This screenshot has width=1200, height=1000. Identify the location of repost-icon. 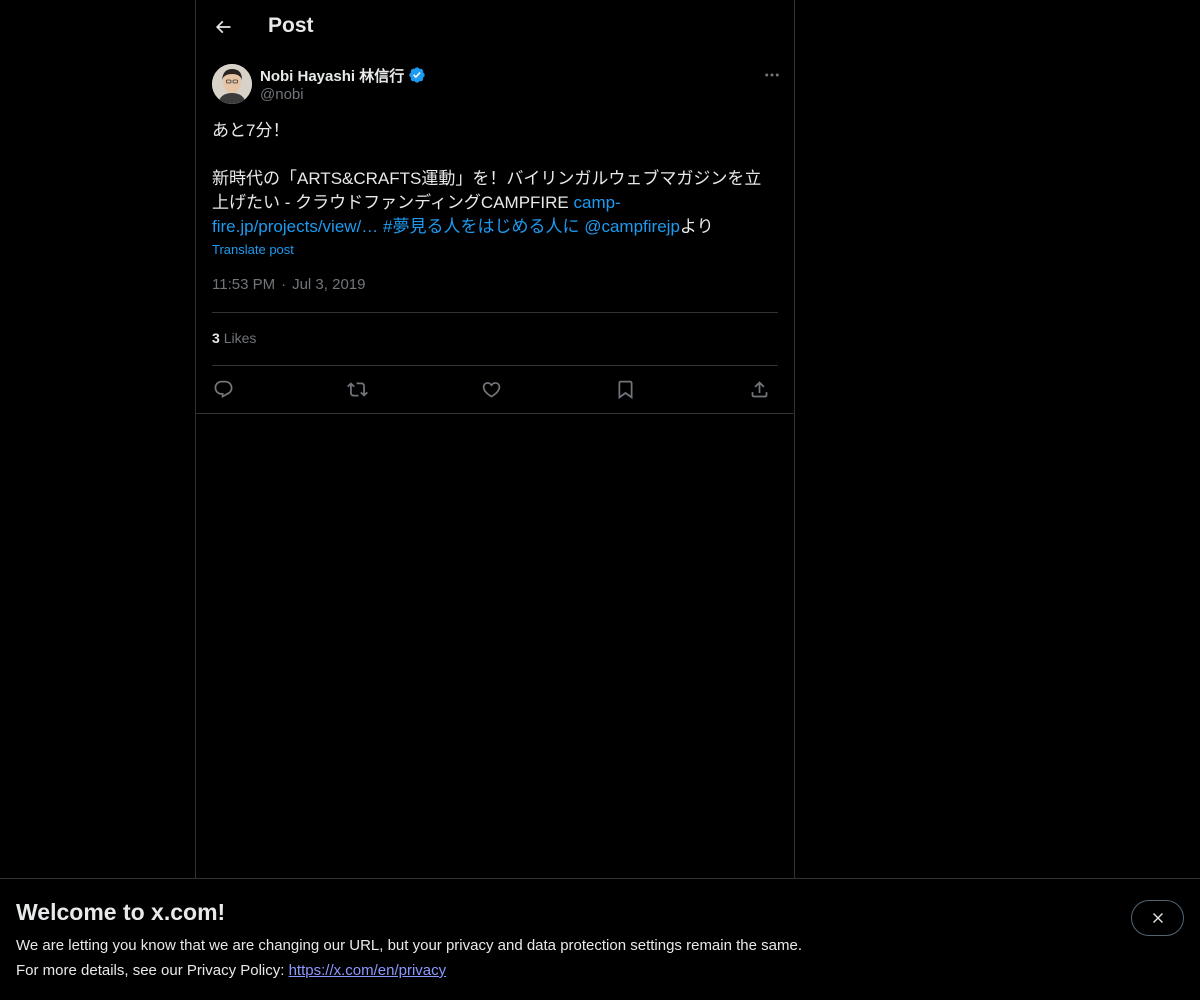
(357, 389).